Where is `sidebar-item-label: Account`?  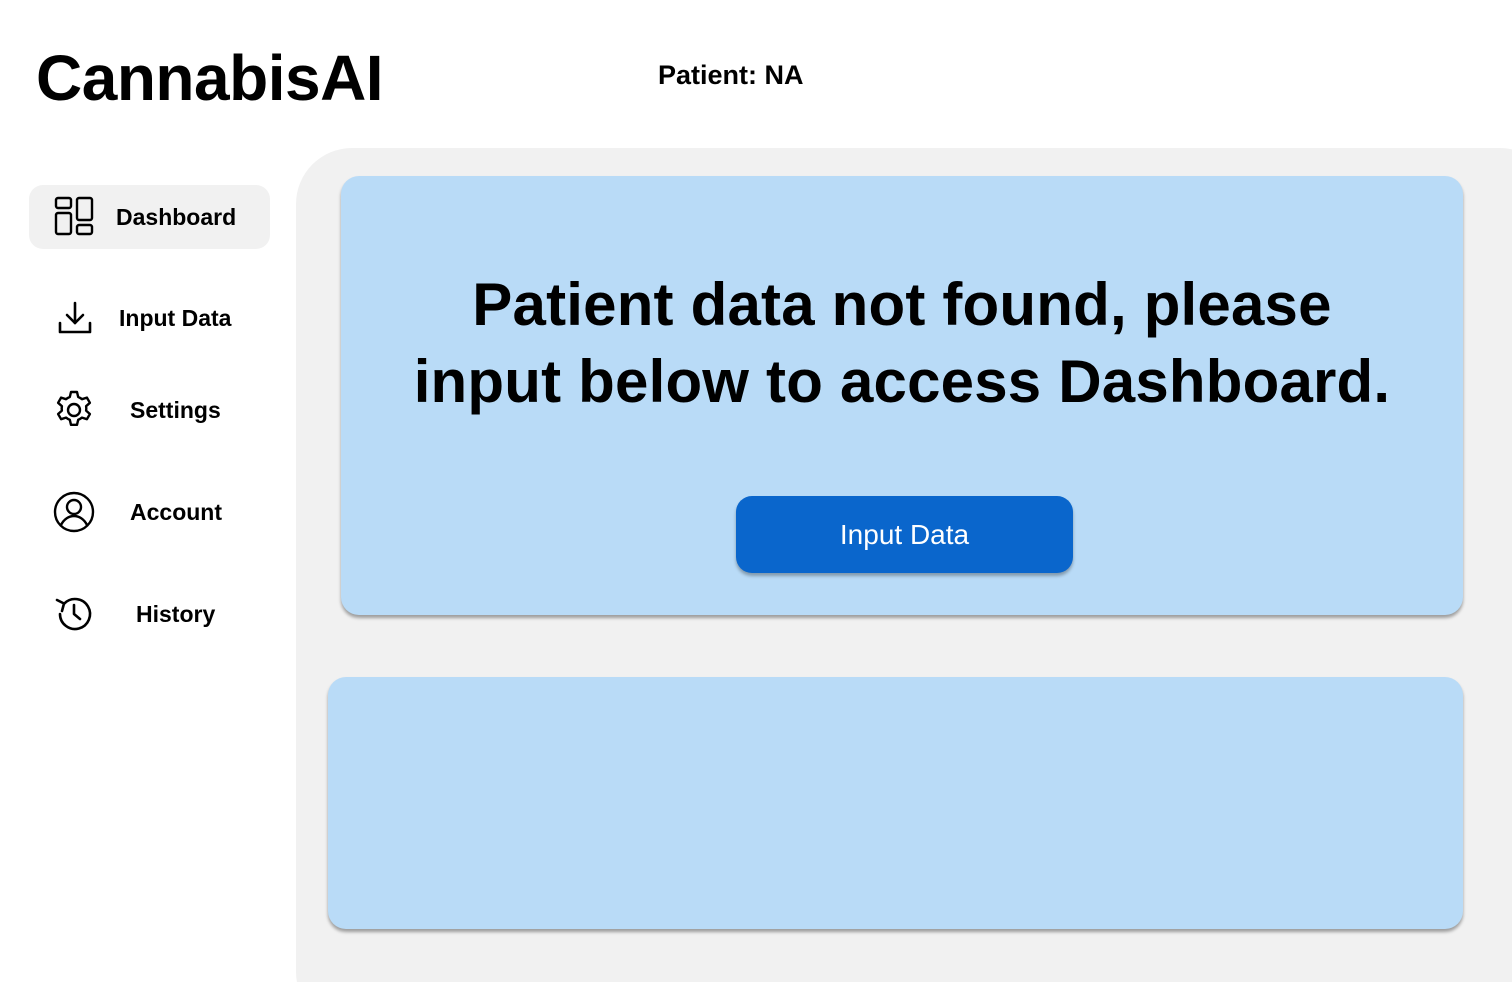
sidebar-item-label: Account is located at coordinates (176, 512).